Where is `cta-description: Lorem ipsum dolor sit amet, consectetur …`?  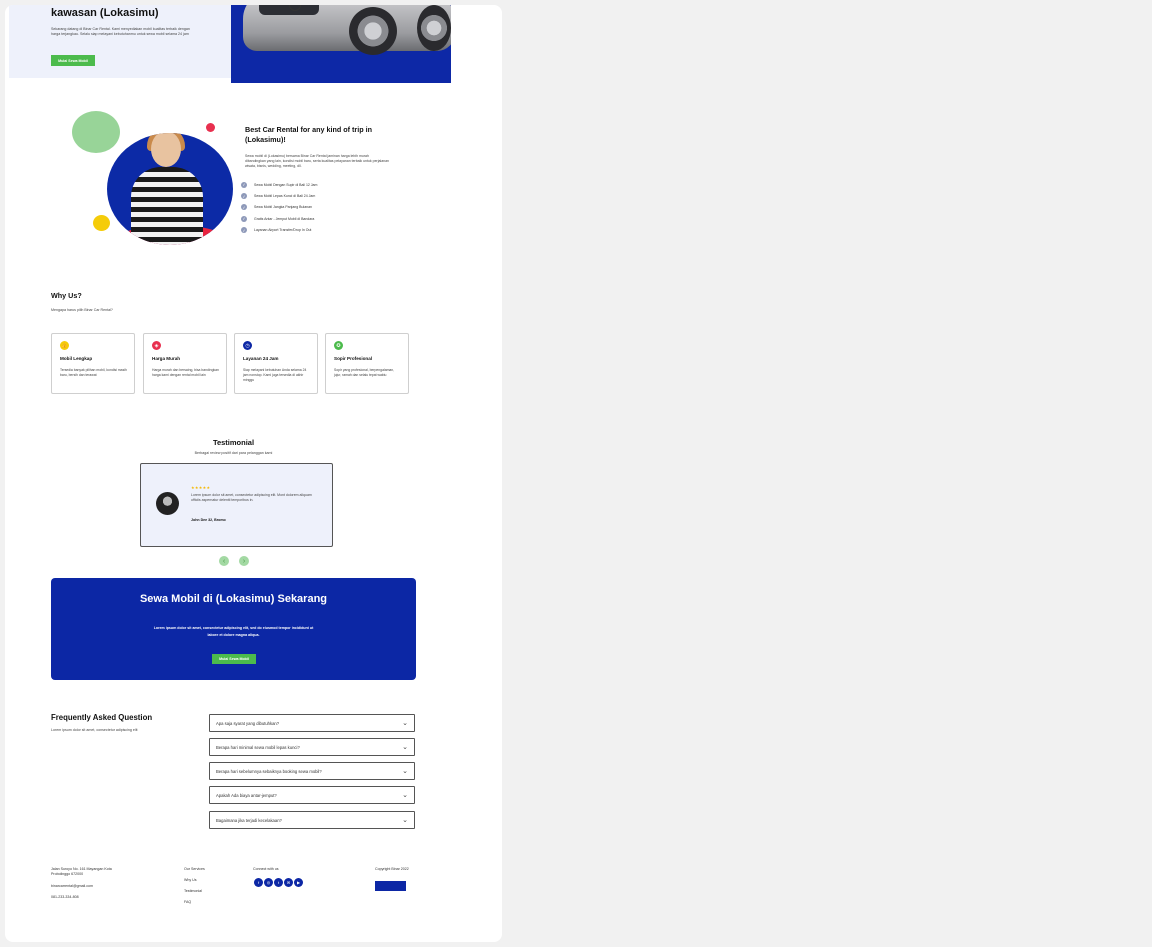
cta-description: Lorem ipsum dolor sit amet, consectetur … is located at coordinates (233, 631).